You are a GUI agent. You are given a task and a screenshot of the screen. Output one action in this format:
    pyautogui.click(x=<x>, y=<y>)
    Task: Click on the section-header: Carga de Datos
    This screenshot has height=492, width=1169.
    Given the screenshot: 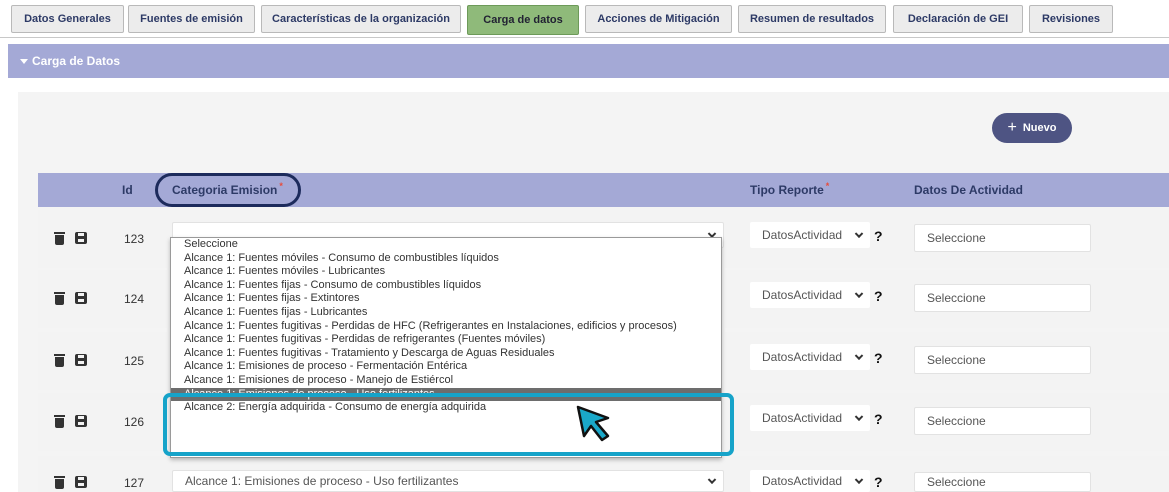 What is the action you would take?
    pyautogui.click(x=588, y=61)
    